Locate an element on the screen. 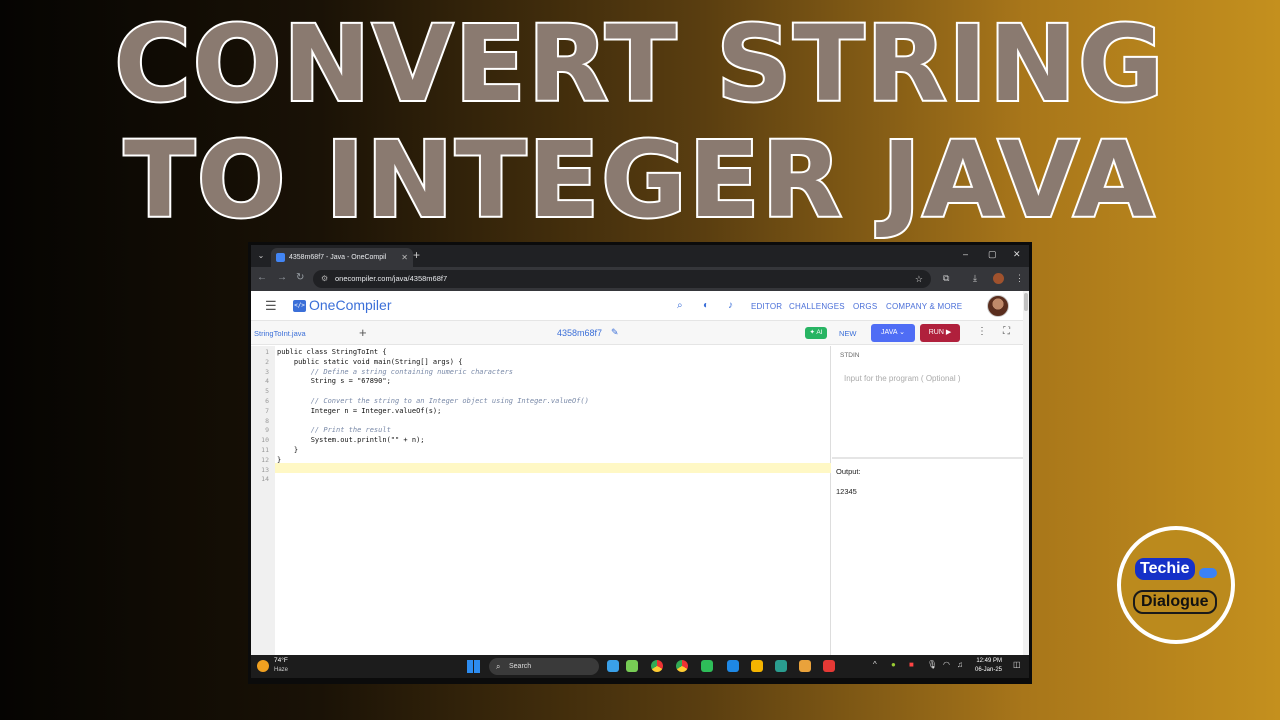 This screenshot has width=1280, height=720. line-number: 4 is located at coordinates (267, 381).